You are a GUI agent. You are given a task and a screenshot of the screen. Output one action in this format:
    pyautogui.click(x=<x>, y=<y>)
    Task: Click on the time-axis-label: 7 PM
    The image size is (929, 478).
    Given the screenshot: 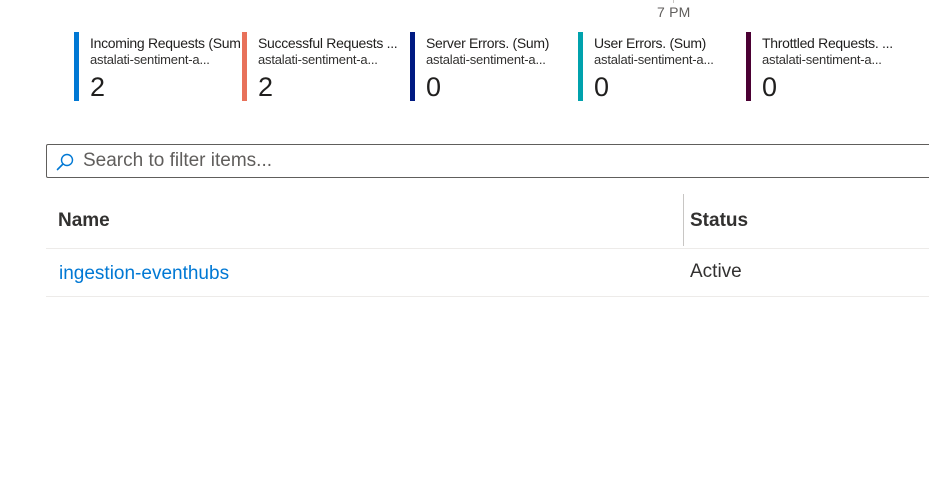 What is the action you would take?
    pyautogui.click(x=674, y=12)
    